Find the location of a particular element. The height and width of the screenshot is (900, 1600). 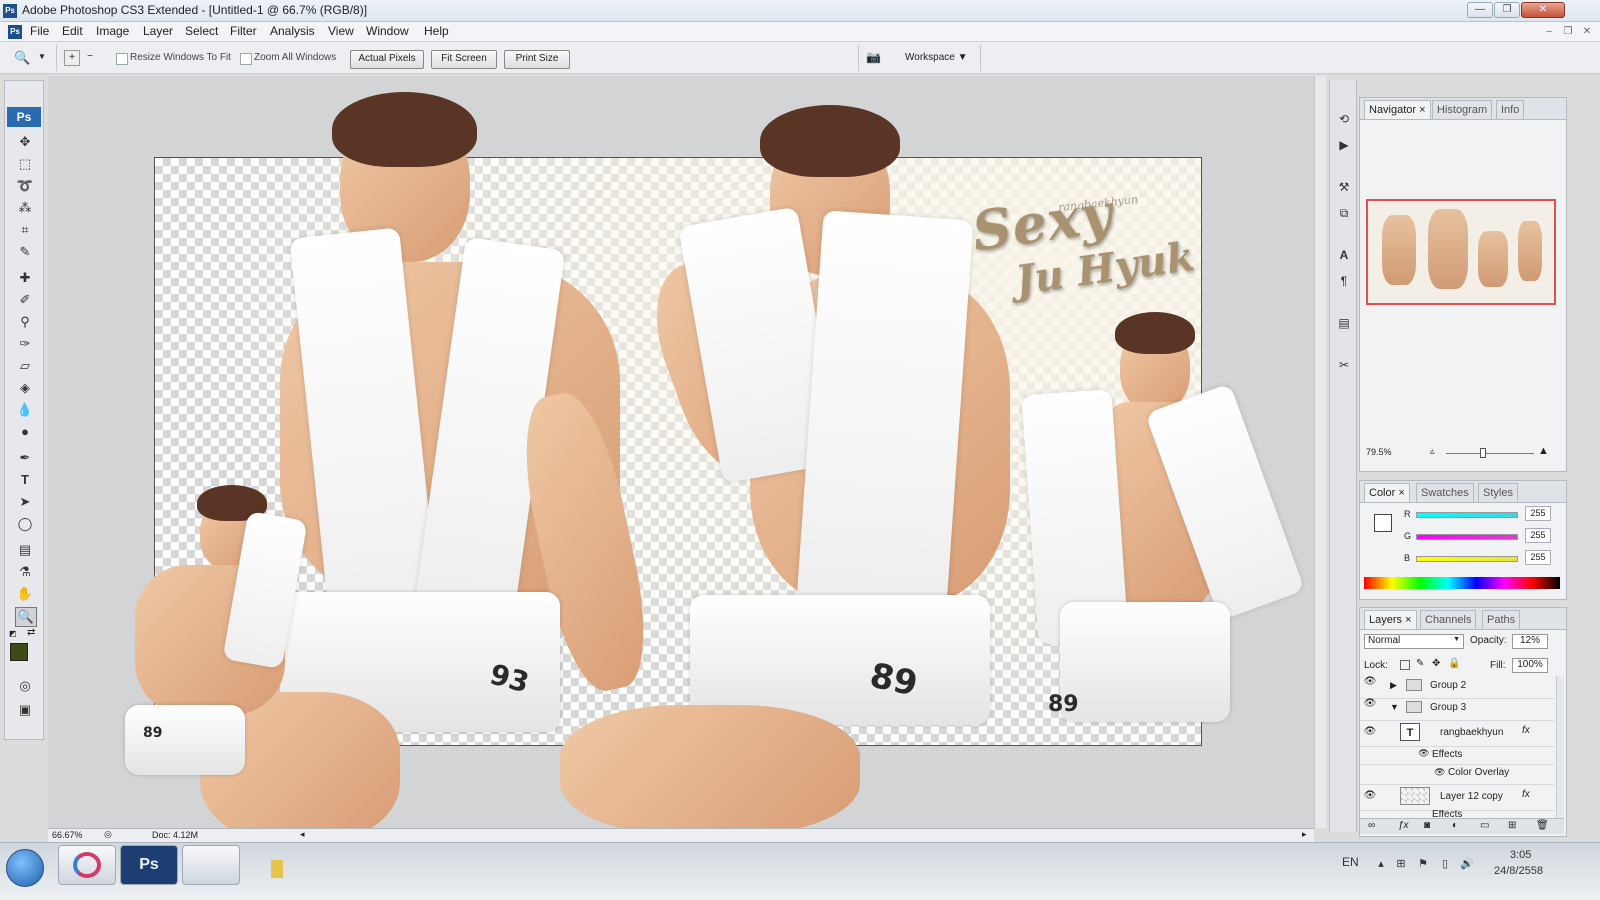

zoom-tool-preset-icon: 🔍 is located at coordinates (24, 58).